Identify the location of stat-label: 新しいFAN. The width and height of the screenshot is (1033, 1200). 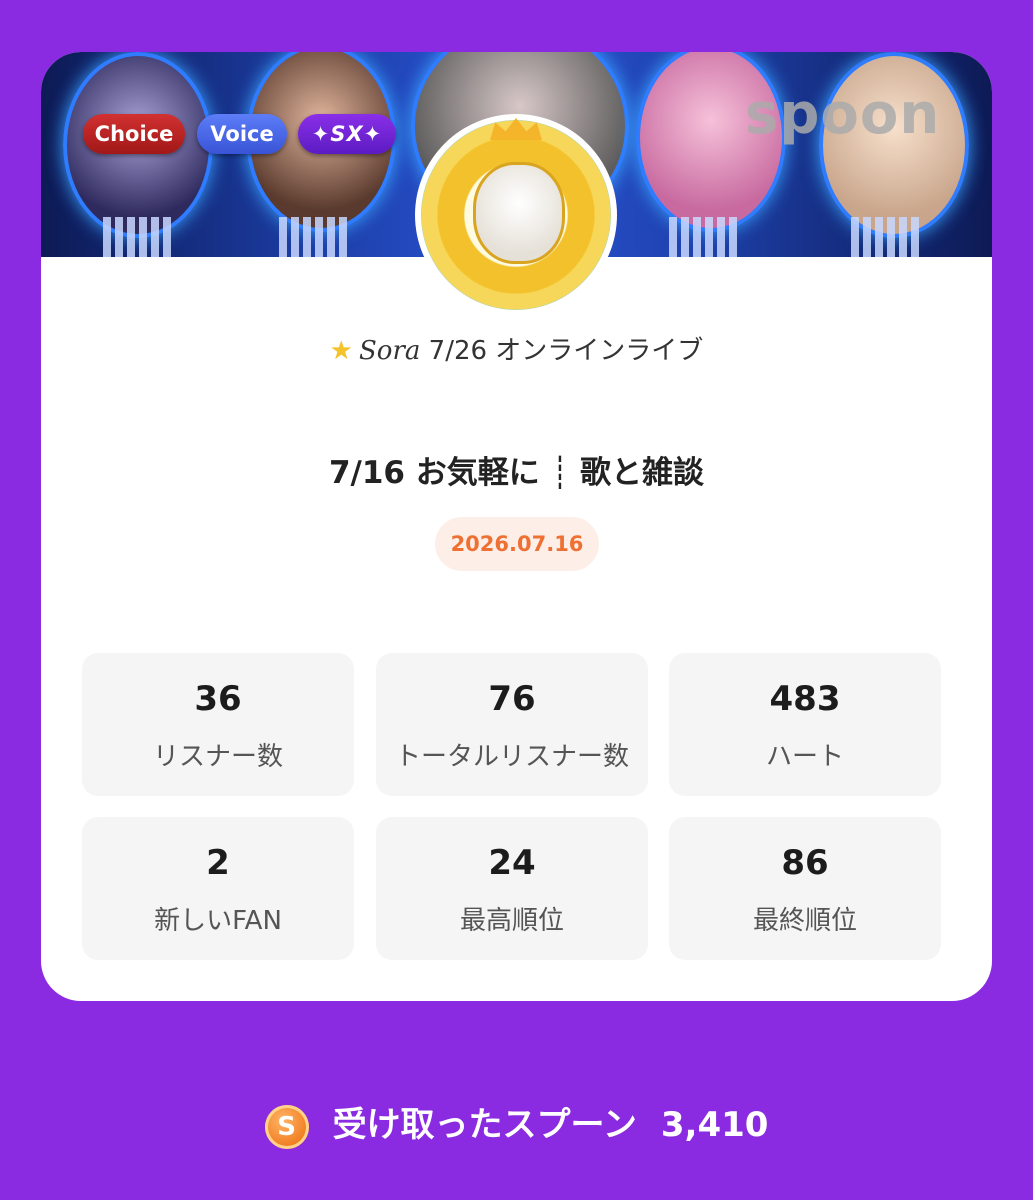
(218, 921).